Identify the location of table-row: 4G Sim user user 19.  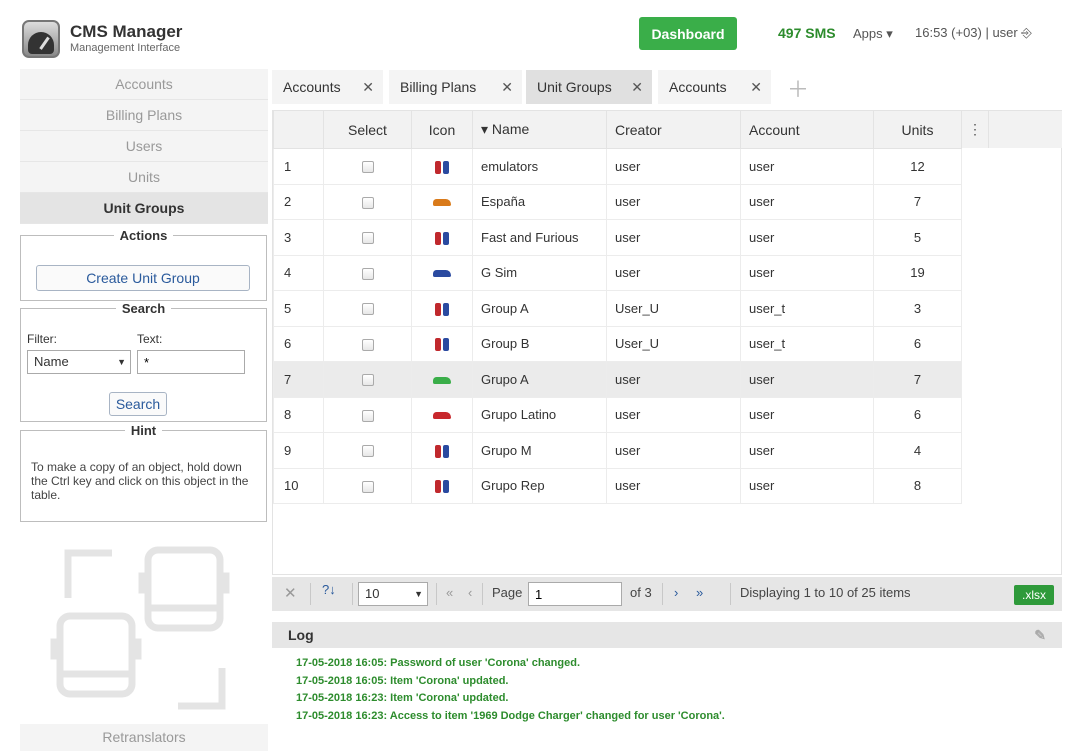
(617, 272).